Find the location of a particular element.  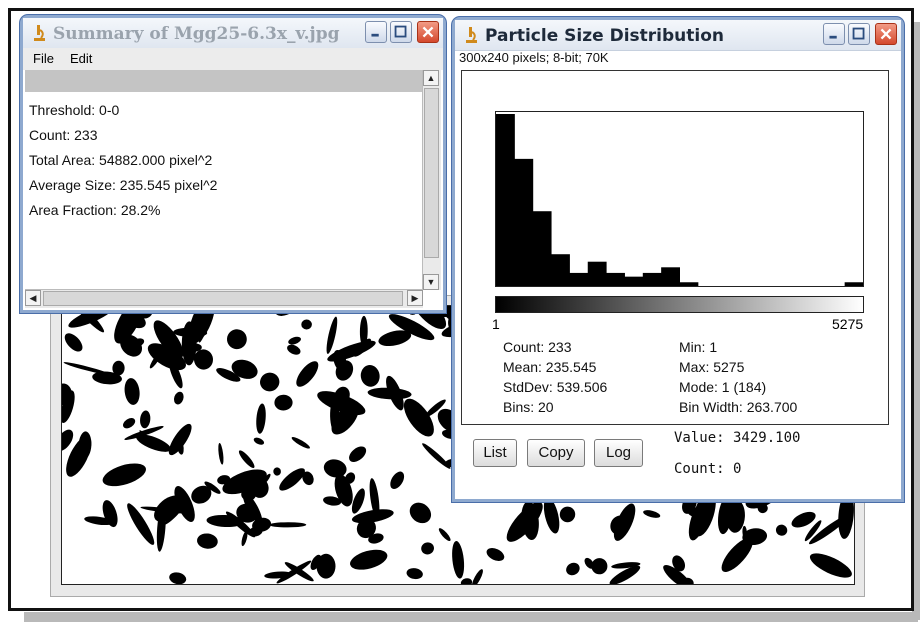

stat-count: Count: 233 is located at coordinates (537, 347).